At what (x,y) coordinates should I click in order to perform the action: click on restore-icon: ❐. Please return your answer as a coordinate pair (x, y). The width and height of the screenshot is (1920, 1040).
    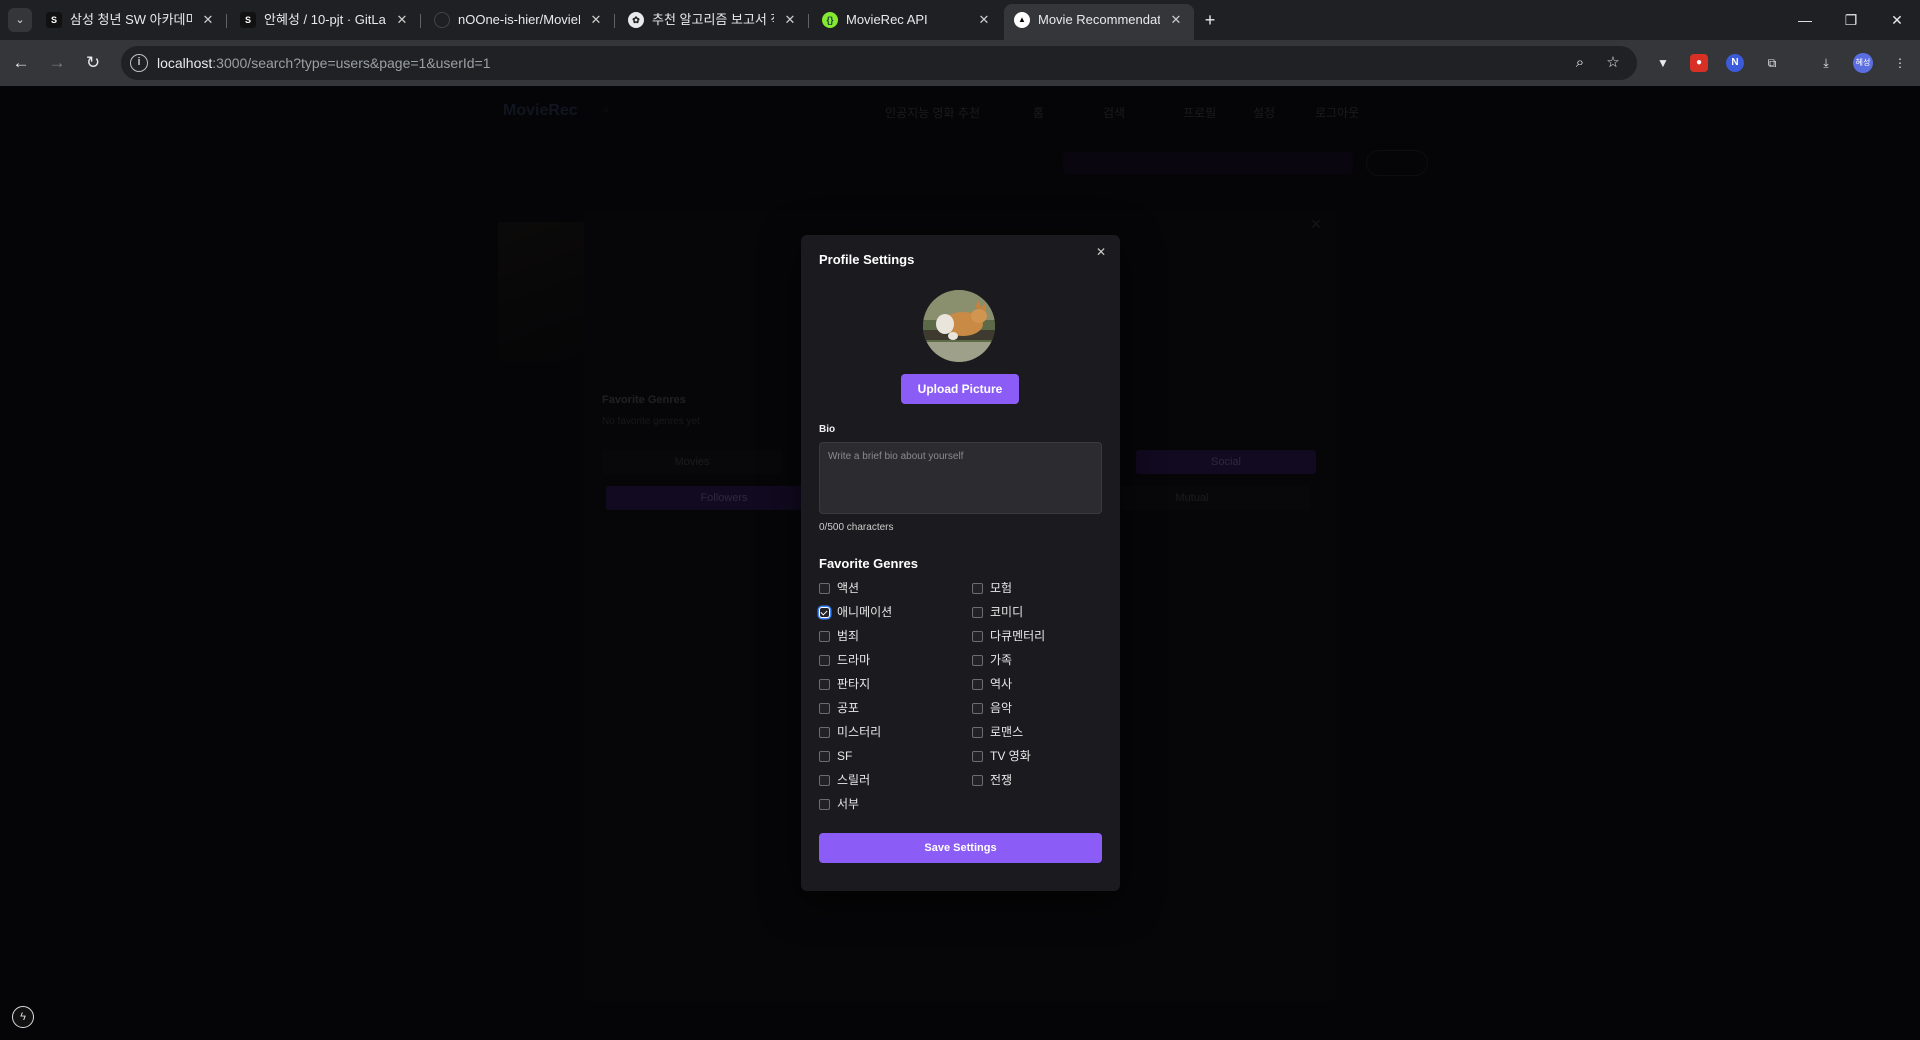
    Looking at the image, I should click on (1851, 20).